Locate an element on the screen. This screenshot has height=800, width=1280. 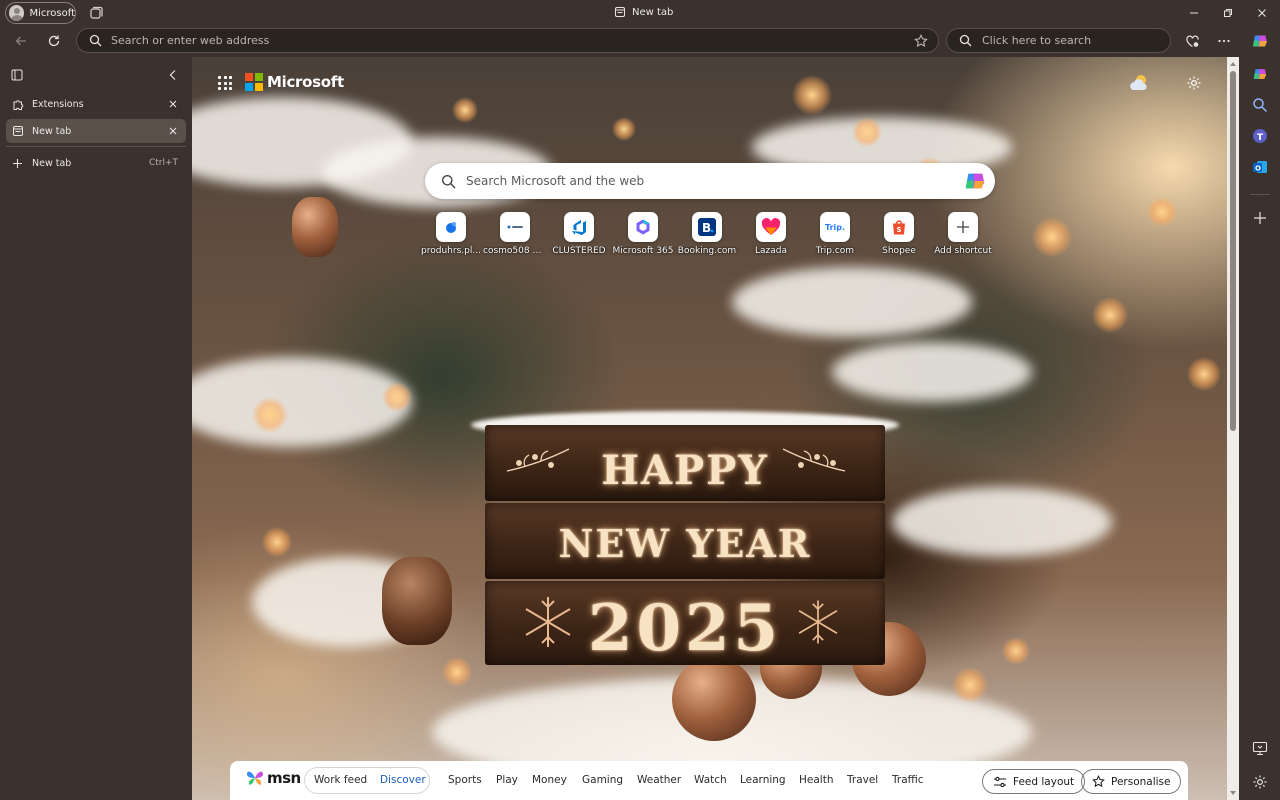
pinecone is located at coordinates (315, 227).